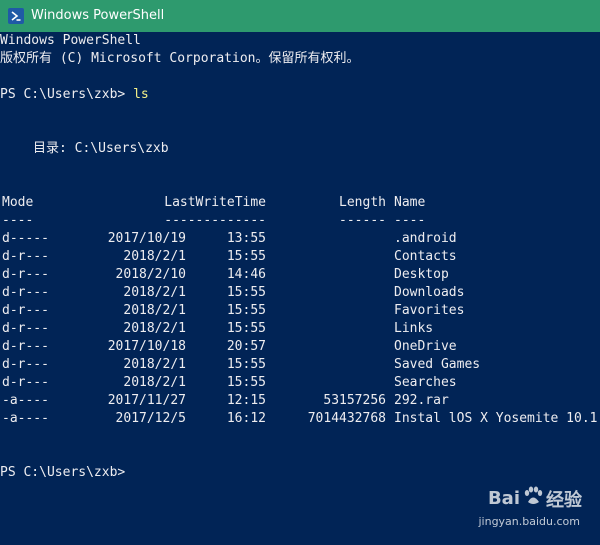  What do you see at coordinates (300, 16) in the screenshot?
I see `title-bar: Windows PowerShell` at bounding box center [300, 16].